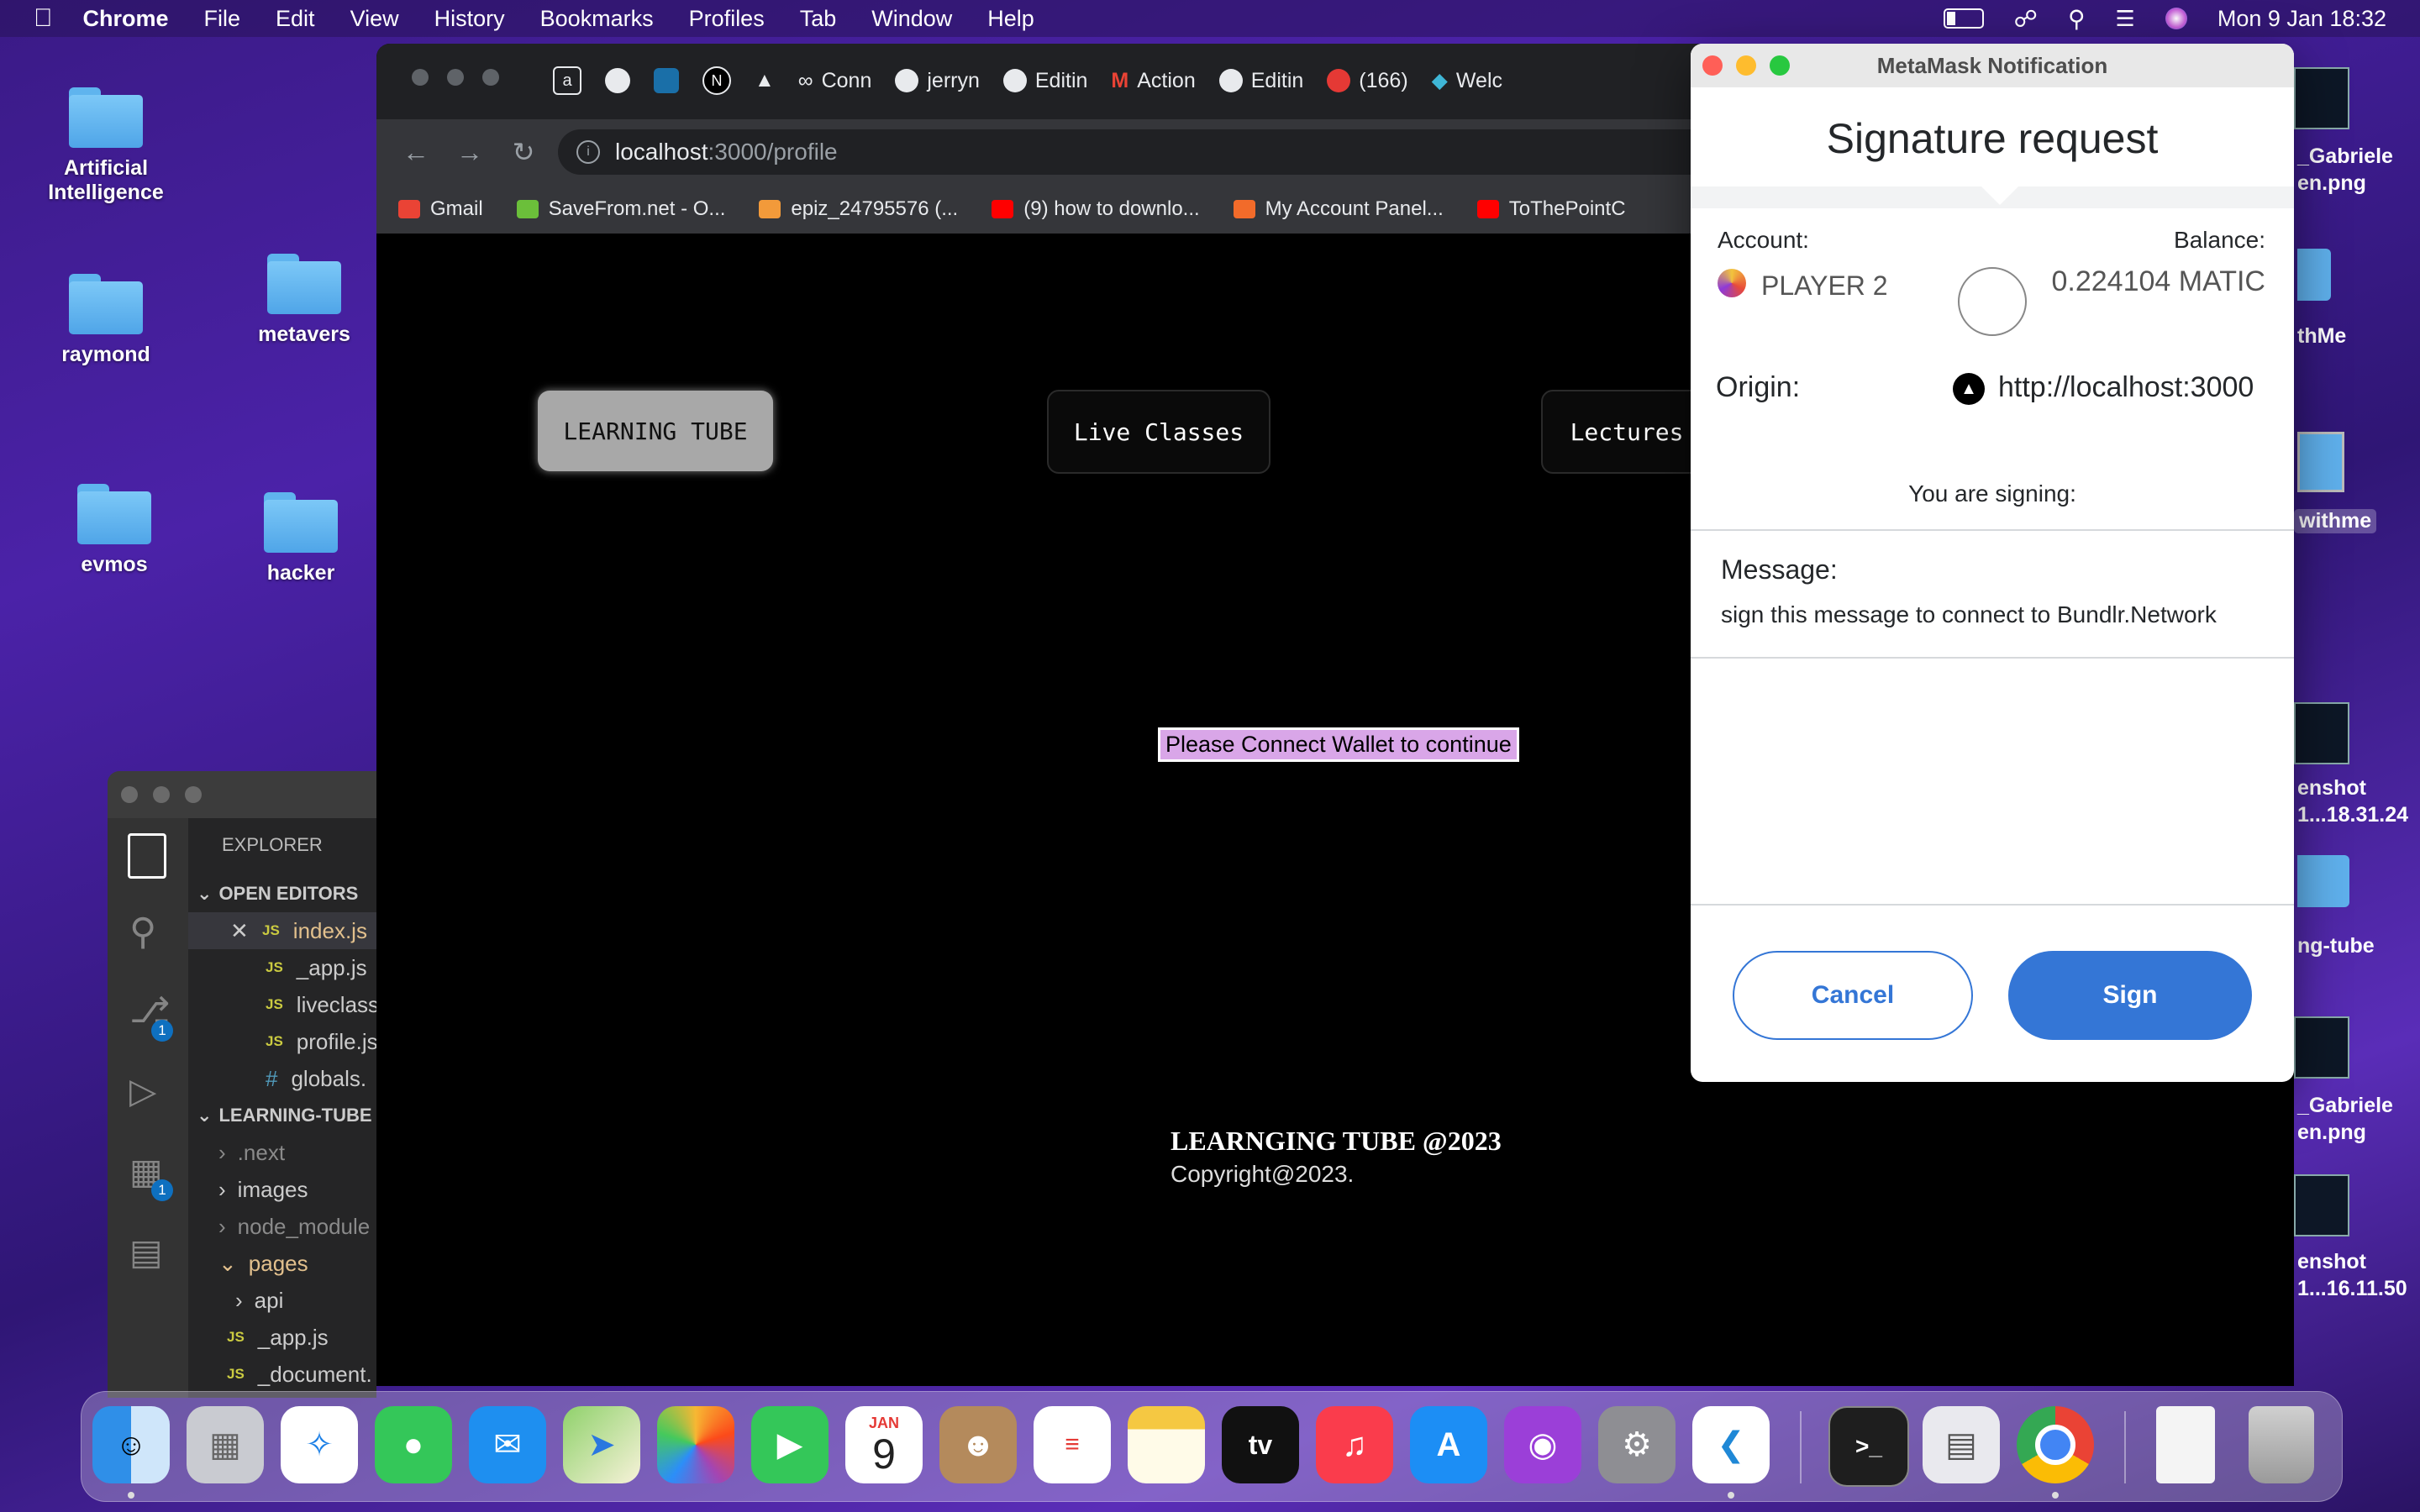 The image size is (2420, 1512). Describe the element at coordinates (282, 930) in the screenshot. I see `open-editor-index: ✕ JS index.js` at that location.